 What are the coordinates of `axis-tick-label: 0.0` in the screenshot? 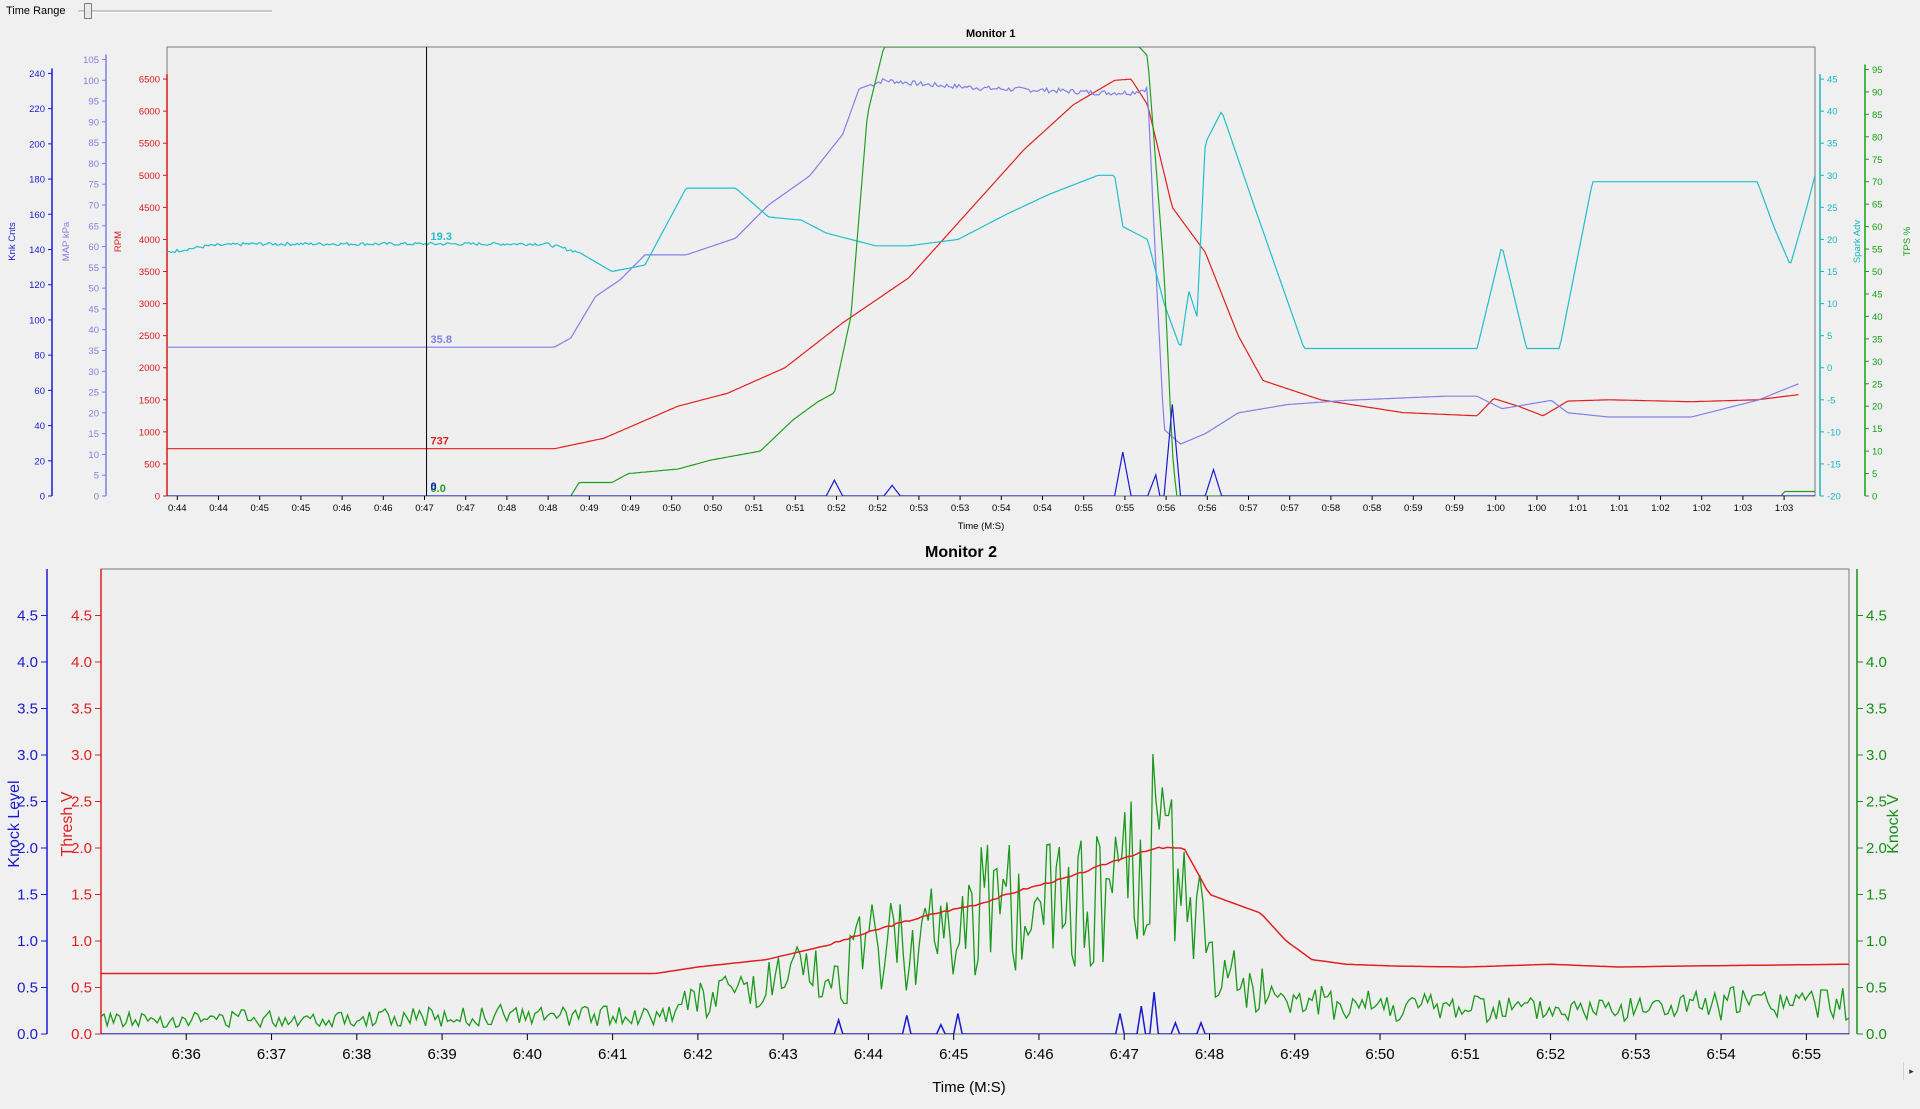 It's located at (27, 1034).